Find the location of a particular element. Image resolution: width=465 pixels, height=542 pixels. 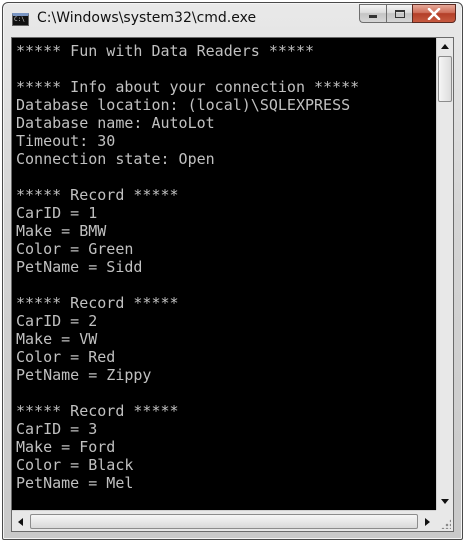

arrow-right-icon is located at coordinates (427, 521).